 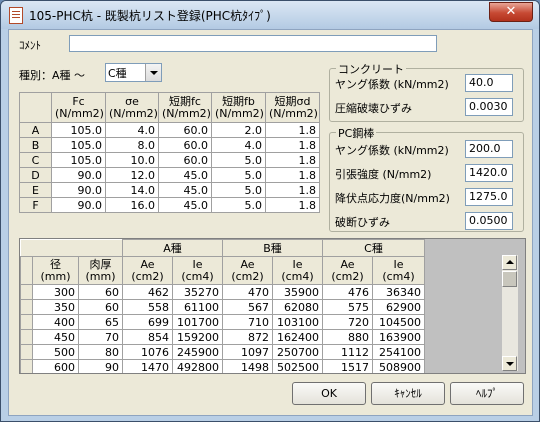 I want to click on grade-row-header: F, so click(x=35, y=205).